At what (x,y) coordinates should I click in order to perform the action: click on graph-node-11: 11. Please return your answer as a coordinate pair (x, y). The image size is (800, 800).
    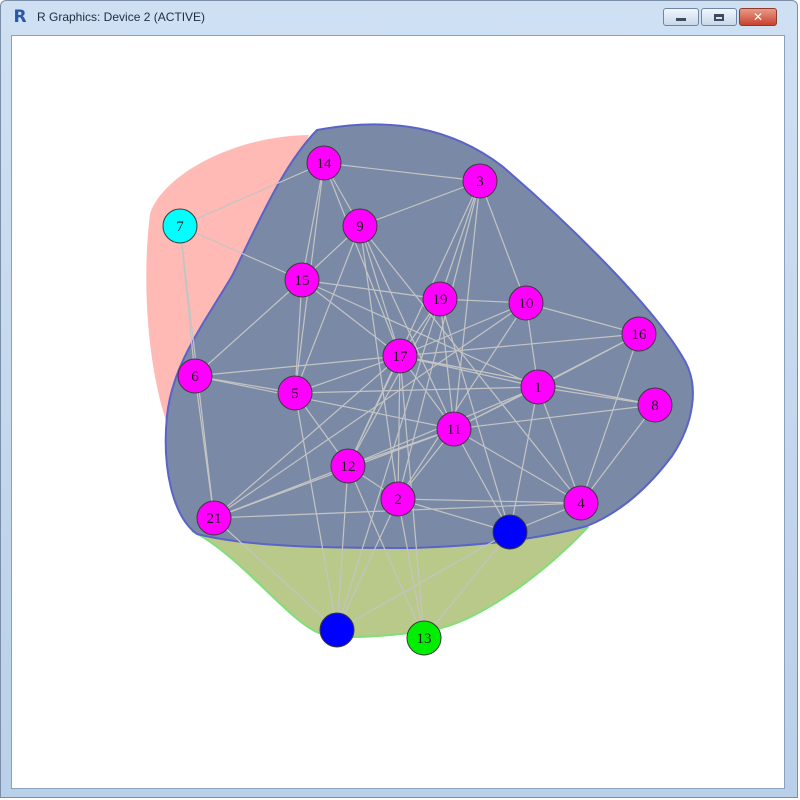
    Looking at the image, I should click on (454, 429).